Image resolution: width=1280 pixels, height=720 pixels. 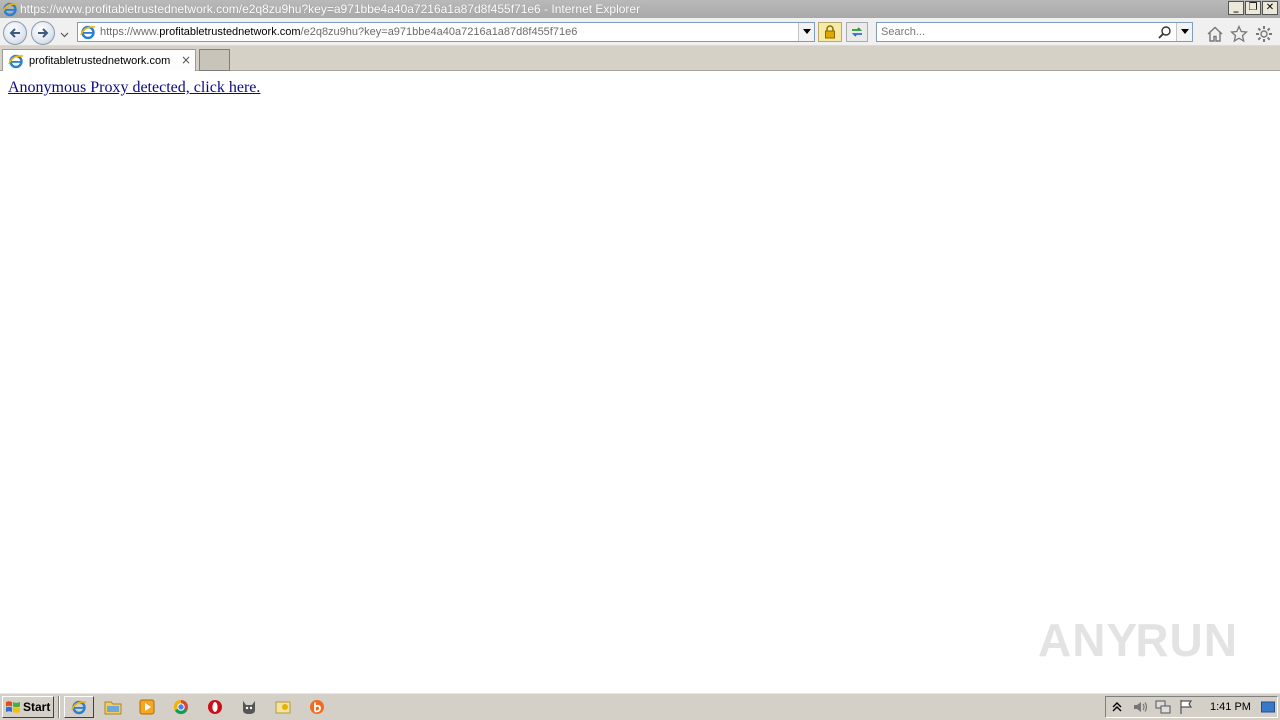 I want to click on tab-ie-icon, so click(x=16, y=61).